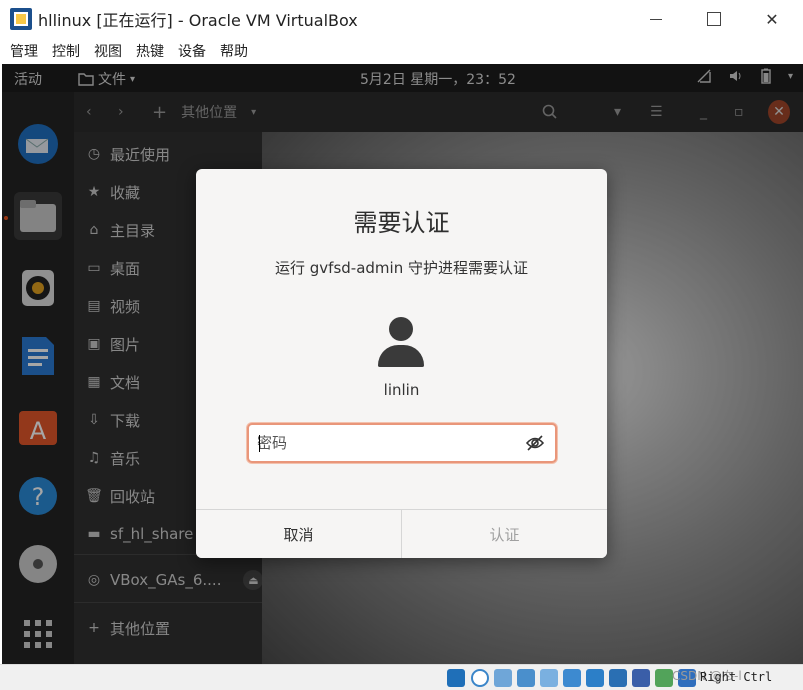  What do you see at coordinates (192, 51) in the screenshot?
I see `menu-devices: 设备` at bounding box center [192, 51].